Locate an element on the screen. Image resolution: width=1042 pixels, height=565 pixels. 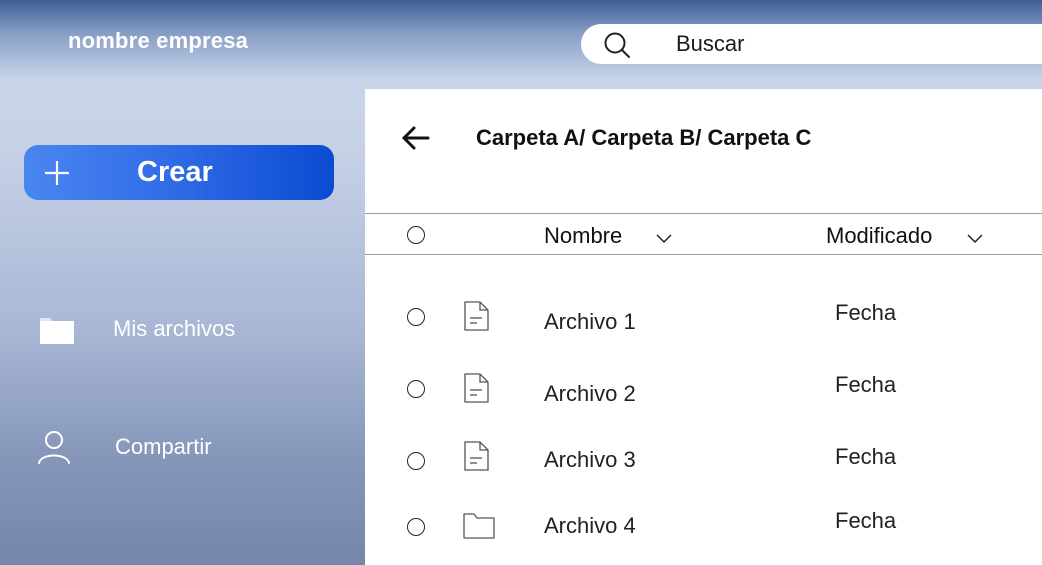
brand-name: nombre empresa is located at coordinates (158, 40).